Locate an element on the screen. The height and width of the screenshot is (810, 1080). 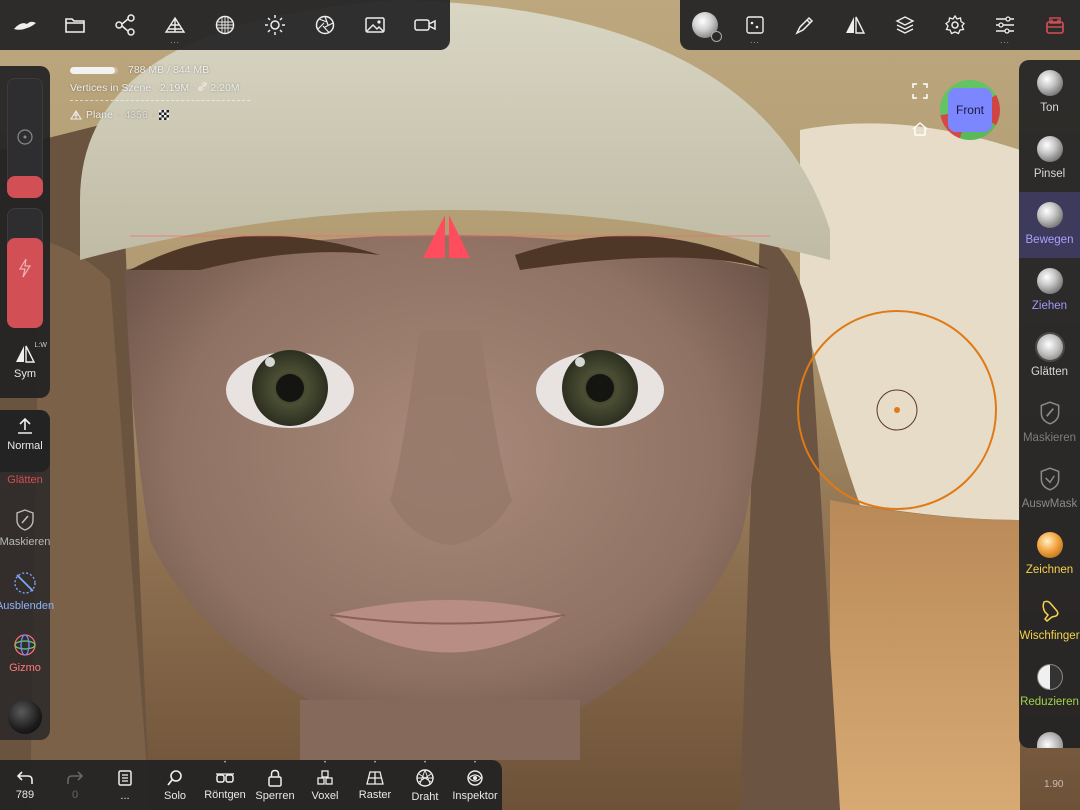
symmetry-toggle: L:W Sym is located at coordinates (25, 369).